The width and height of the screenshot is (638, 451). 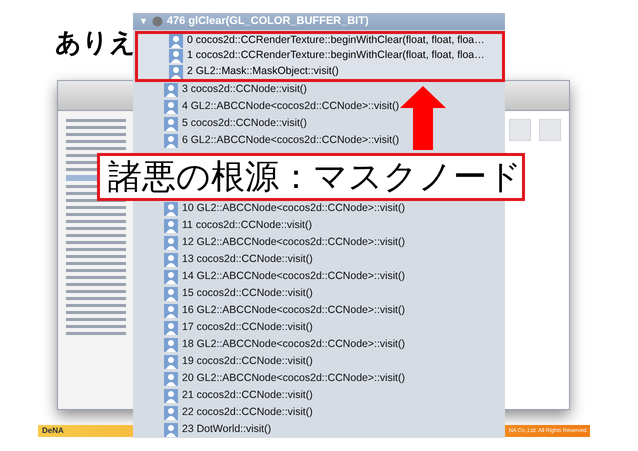 I want to click on call-tree-row: 16 GL2::ABCCNode<cocos2d::CCNode>::visit(), so click(x=319, y=310).